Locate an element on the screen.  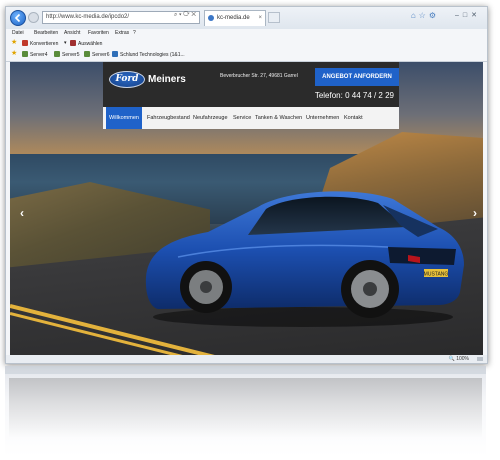
tab-title: kc-media.de is located at coordinates (233, 18).